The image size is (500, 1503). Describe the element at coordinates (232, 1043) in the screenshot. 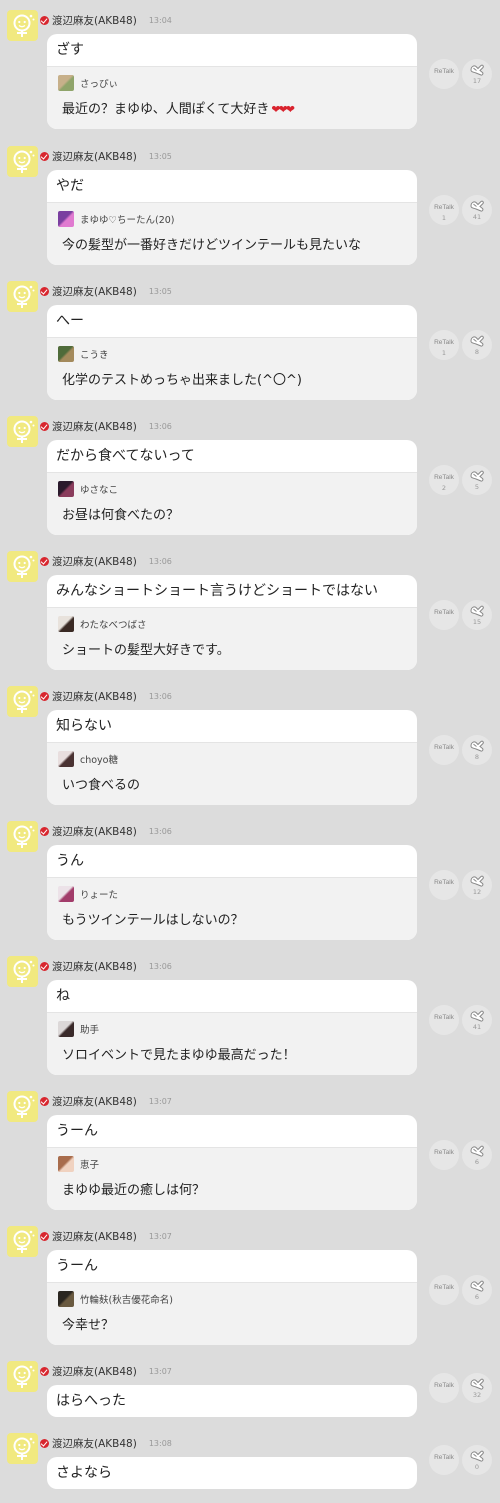

I see `quoted-comment: 助手 ソロイベントで見たまゆゆ最高だった！` at that location.